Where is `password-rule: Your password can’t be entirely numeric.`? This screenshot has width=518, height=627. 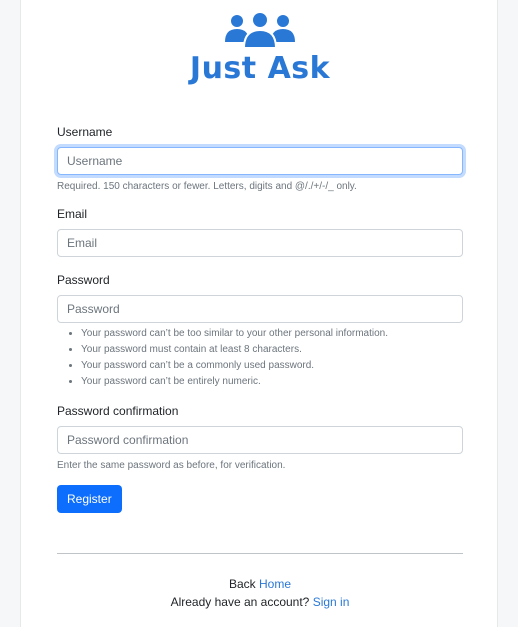 password-rule: Your password can’t be entirely numeric. is located at coordinates (272, 382).